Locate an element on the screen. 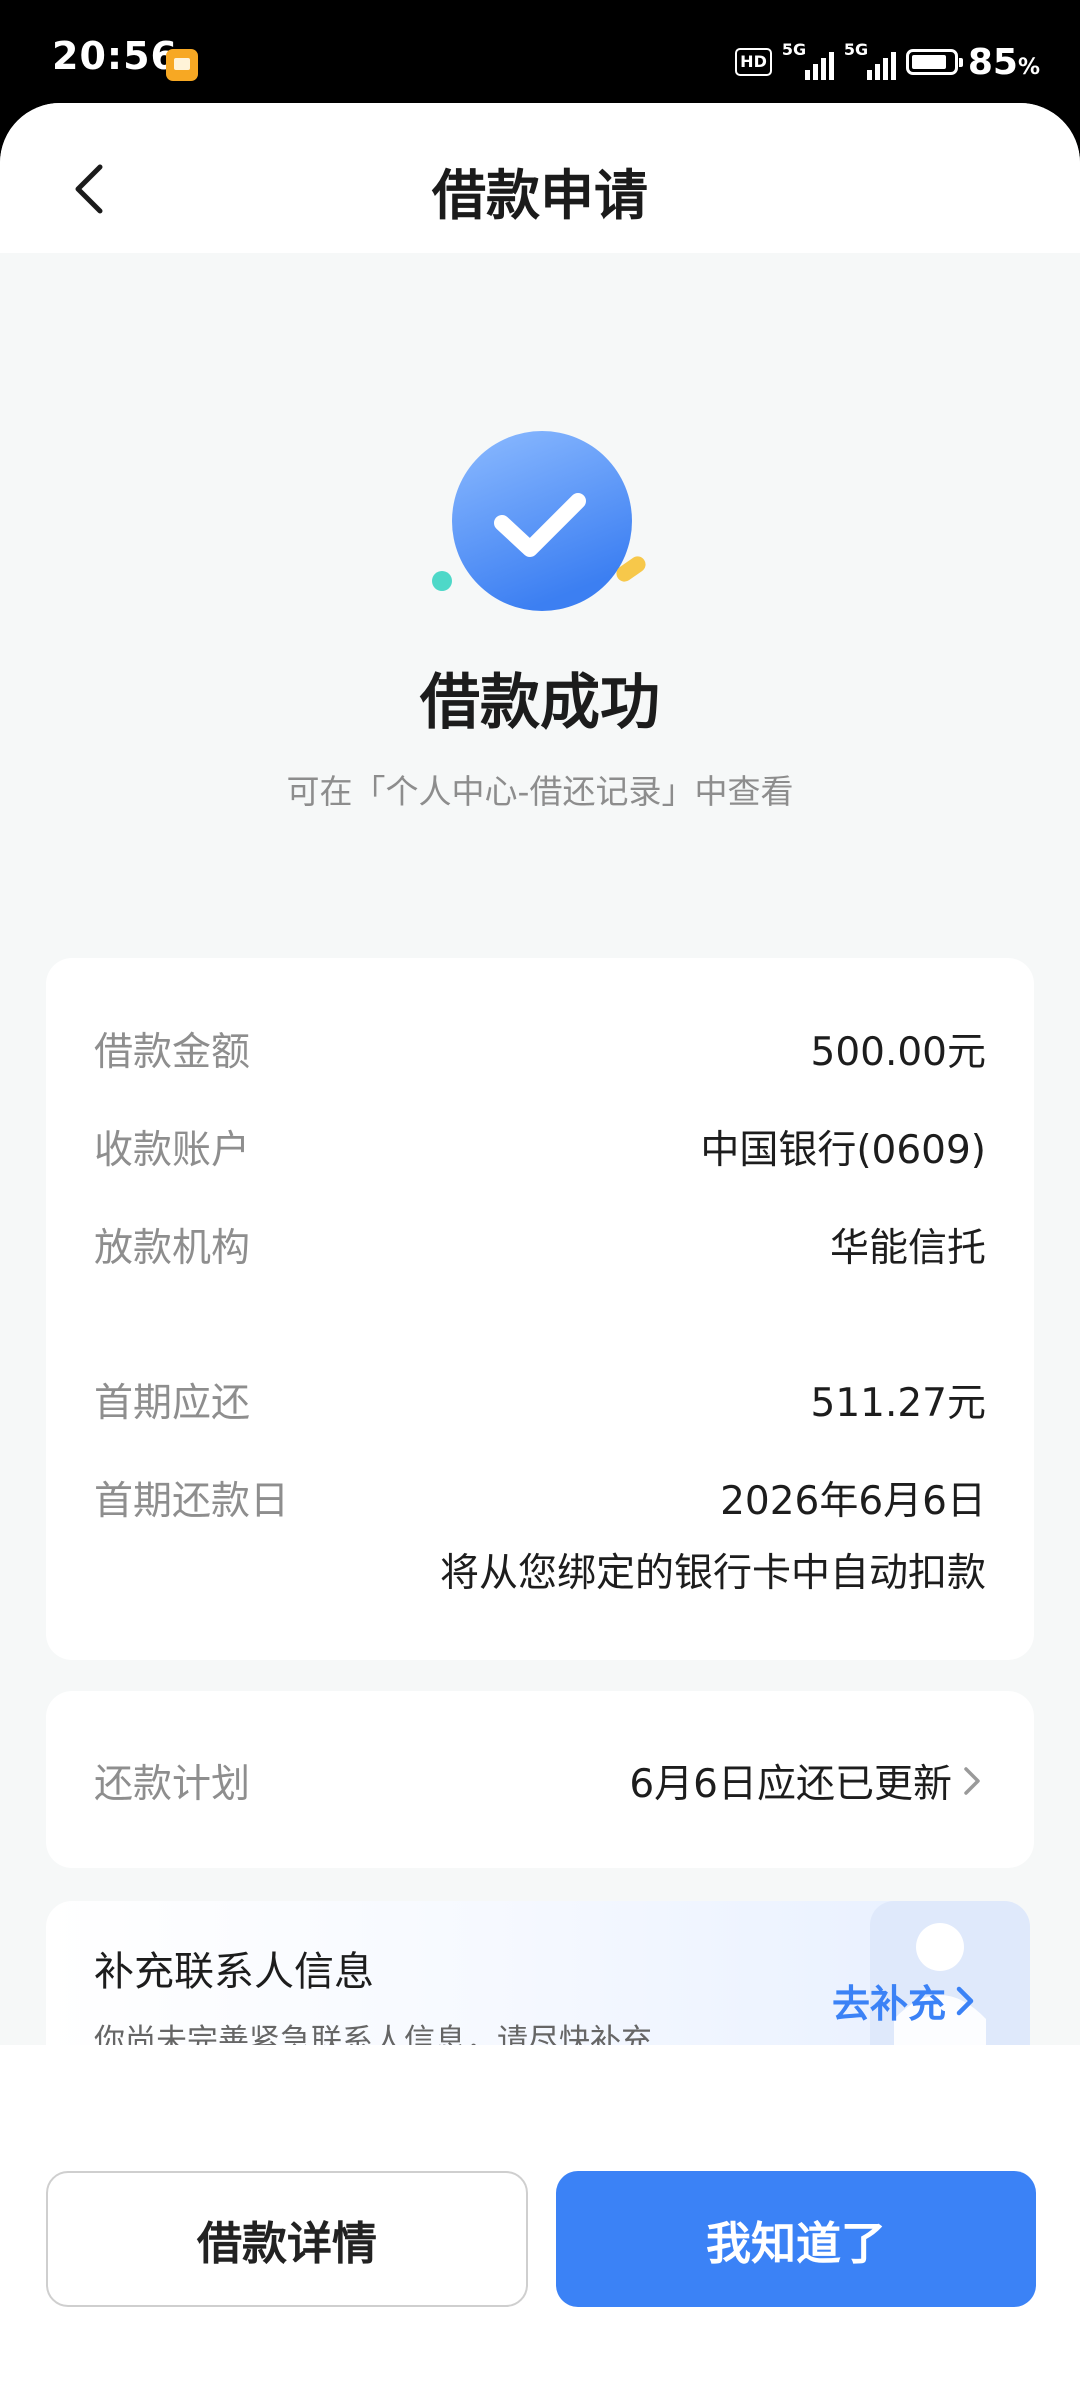 The height and width of the screenshot is (2400, 1080). detail-label: 收款账户 is located at coordinates (172, 1150).